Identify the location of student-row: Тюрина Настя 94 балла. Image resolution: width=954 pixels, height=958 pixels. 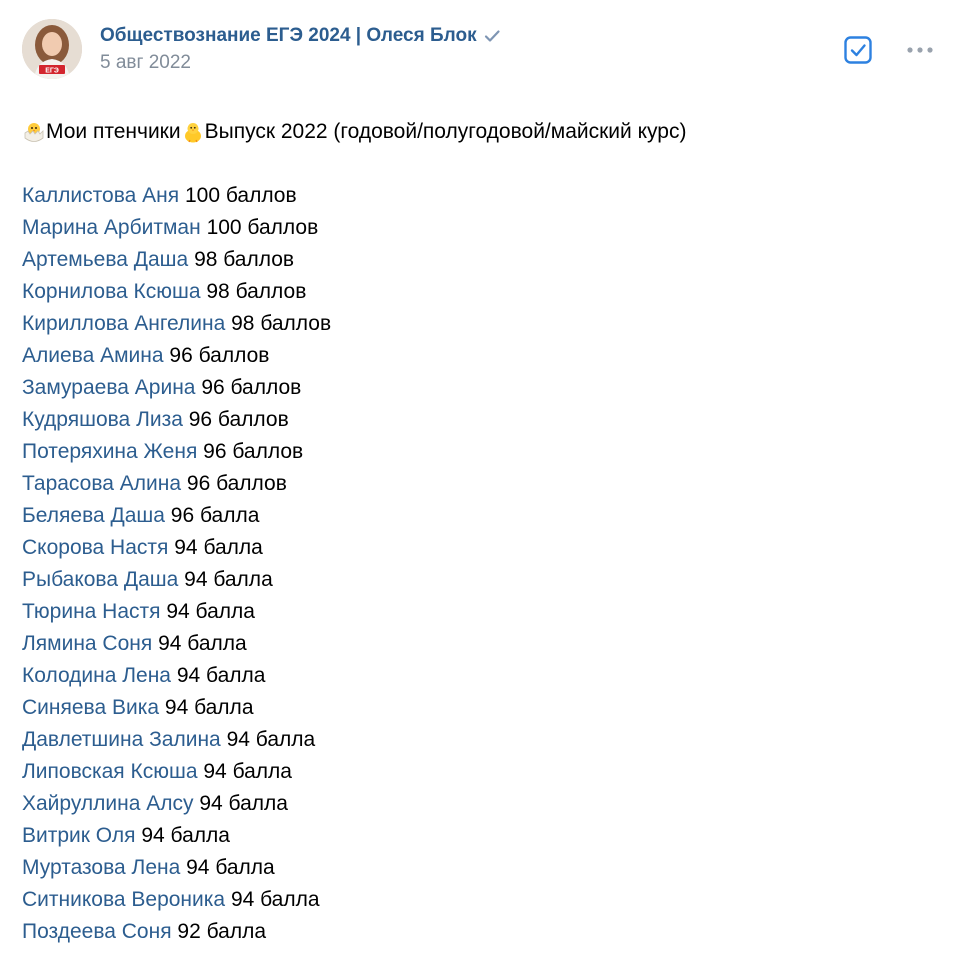
(478, 612).